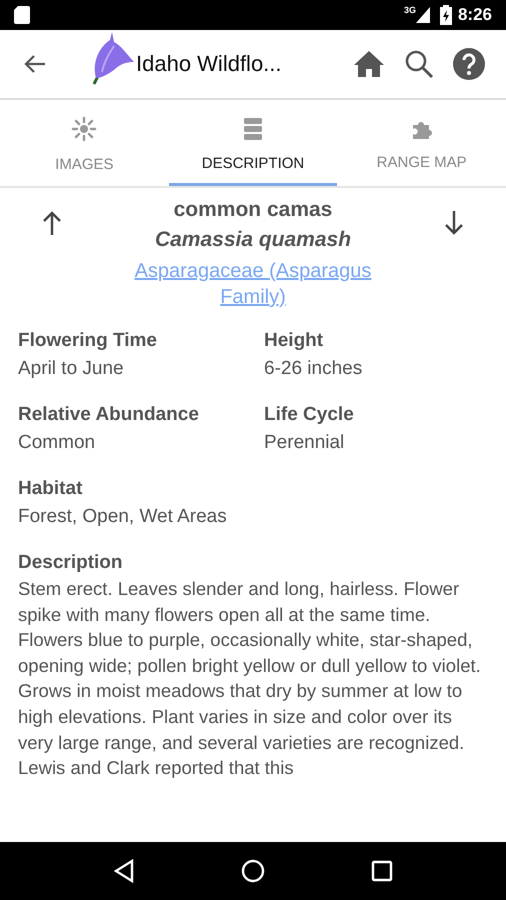  I want to click on fact-value: April to June, so click(71, 369).